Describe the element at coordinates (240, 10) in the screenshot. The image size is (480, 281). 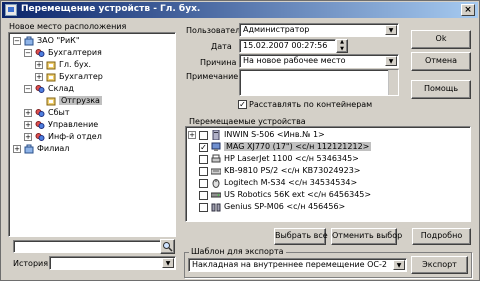
I see `title-bar: Перемещение устройств - Гл. бух. ×` at that location.